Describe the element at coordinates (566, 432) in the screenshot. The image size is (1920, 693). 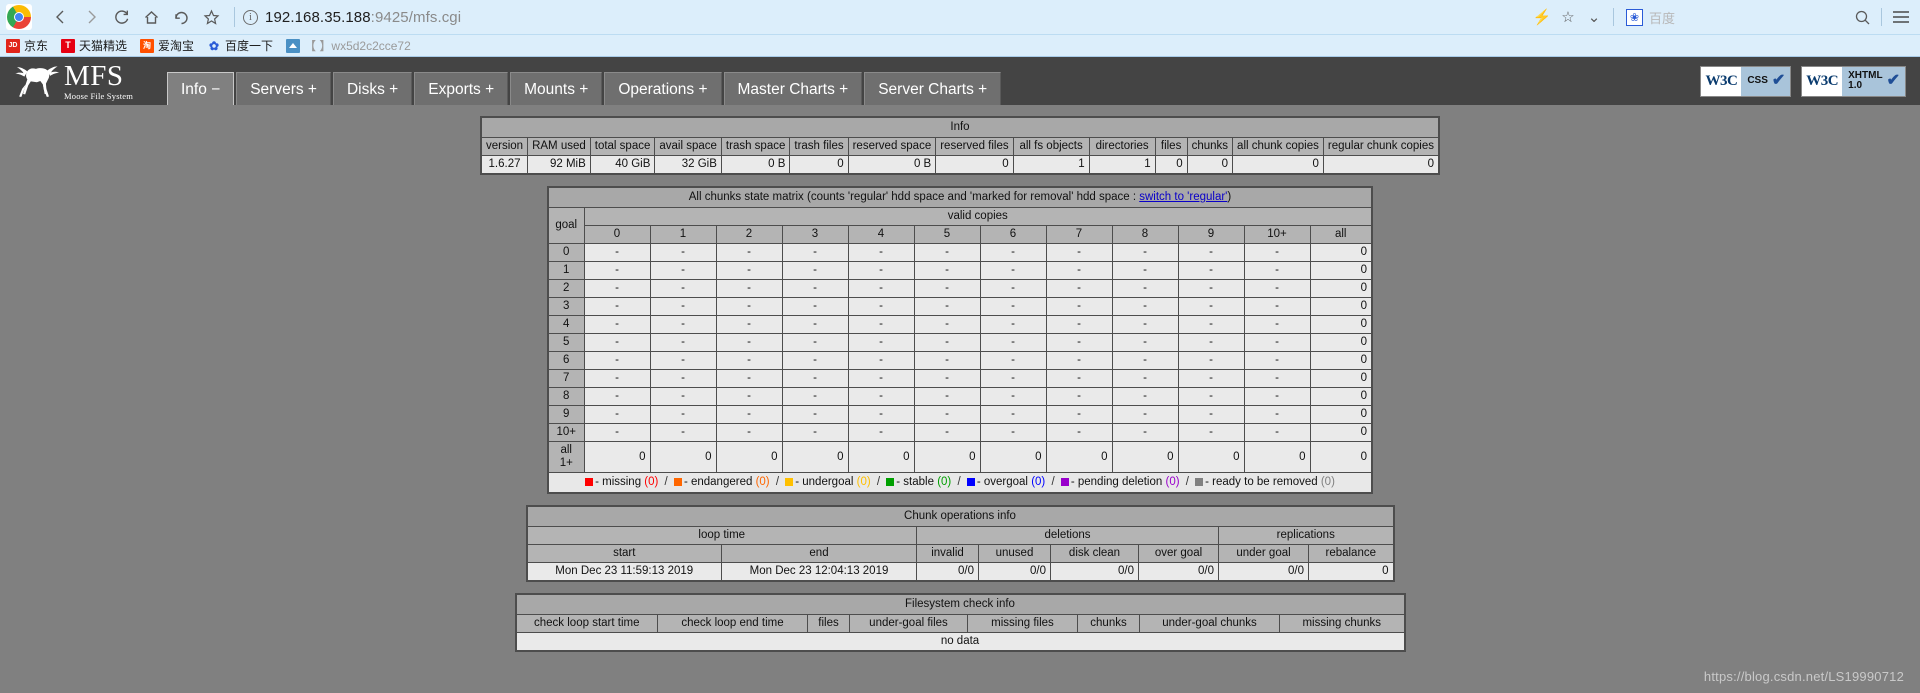
I see `row-goal-label: 10+` at that location.